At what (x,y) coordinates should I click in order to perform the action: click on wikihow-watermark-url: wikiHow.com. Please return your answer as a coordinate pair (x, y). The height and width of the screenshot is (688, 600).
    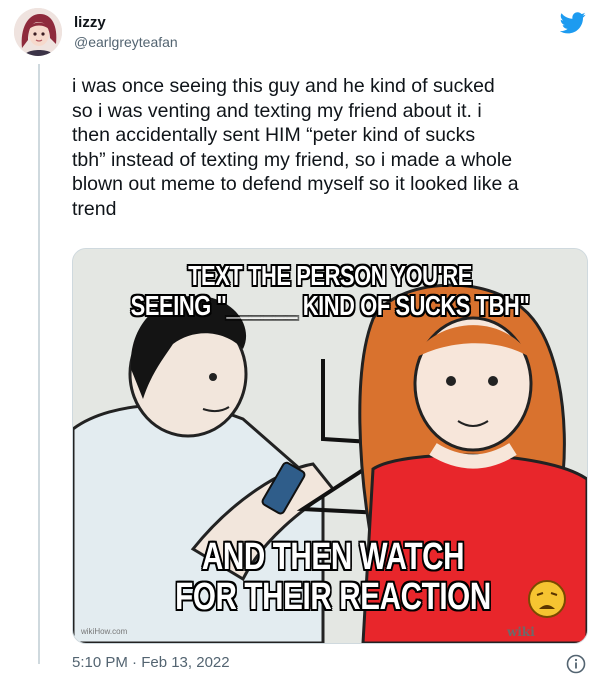
    Looking at the image, I should click on (104, 631).